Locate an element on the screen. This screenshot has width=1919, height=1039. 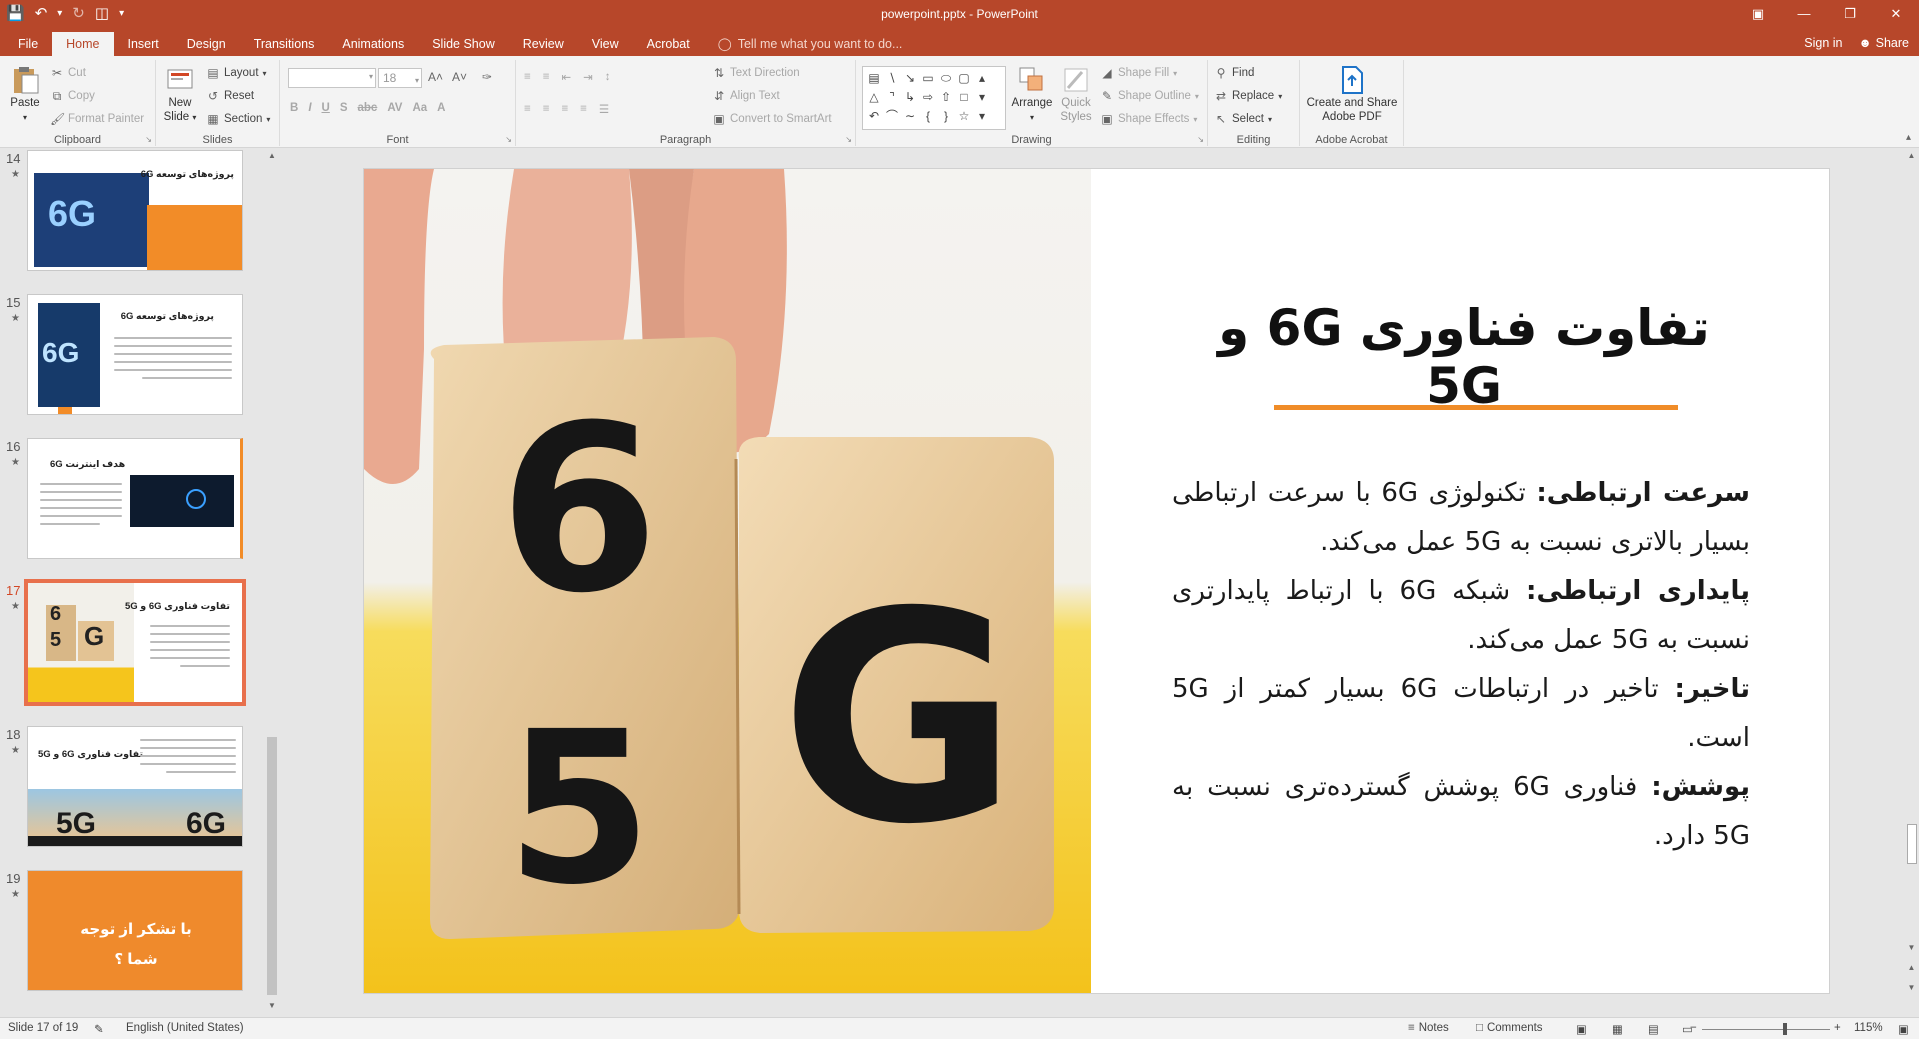
align-right-icon: ≡ is located at coordinates (564, 109).